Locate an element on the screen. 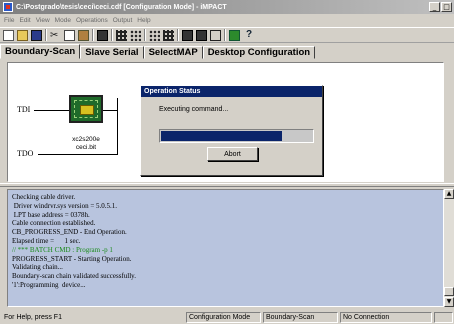  log-line: PROGRESS_START - Starting Operation. is located at coordinates (72, 258).